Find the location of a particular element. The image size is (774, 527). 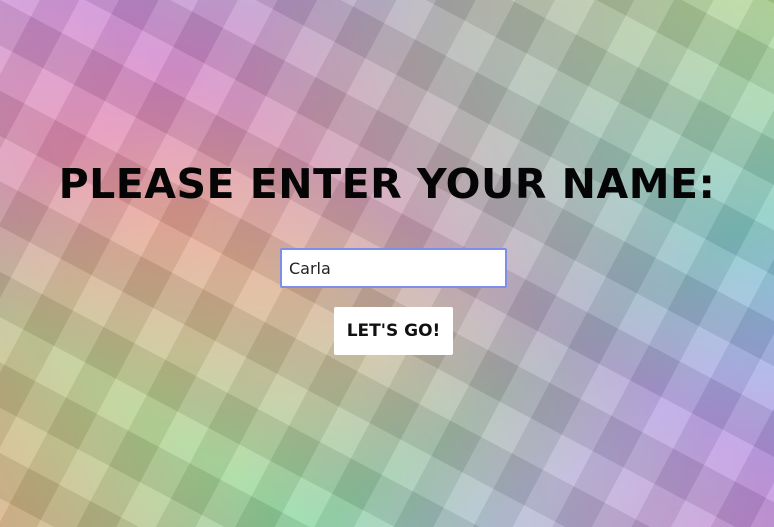

page-title: PLEASE ENTER YOUR NAME: is located at coordinates (387, 184).